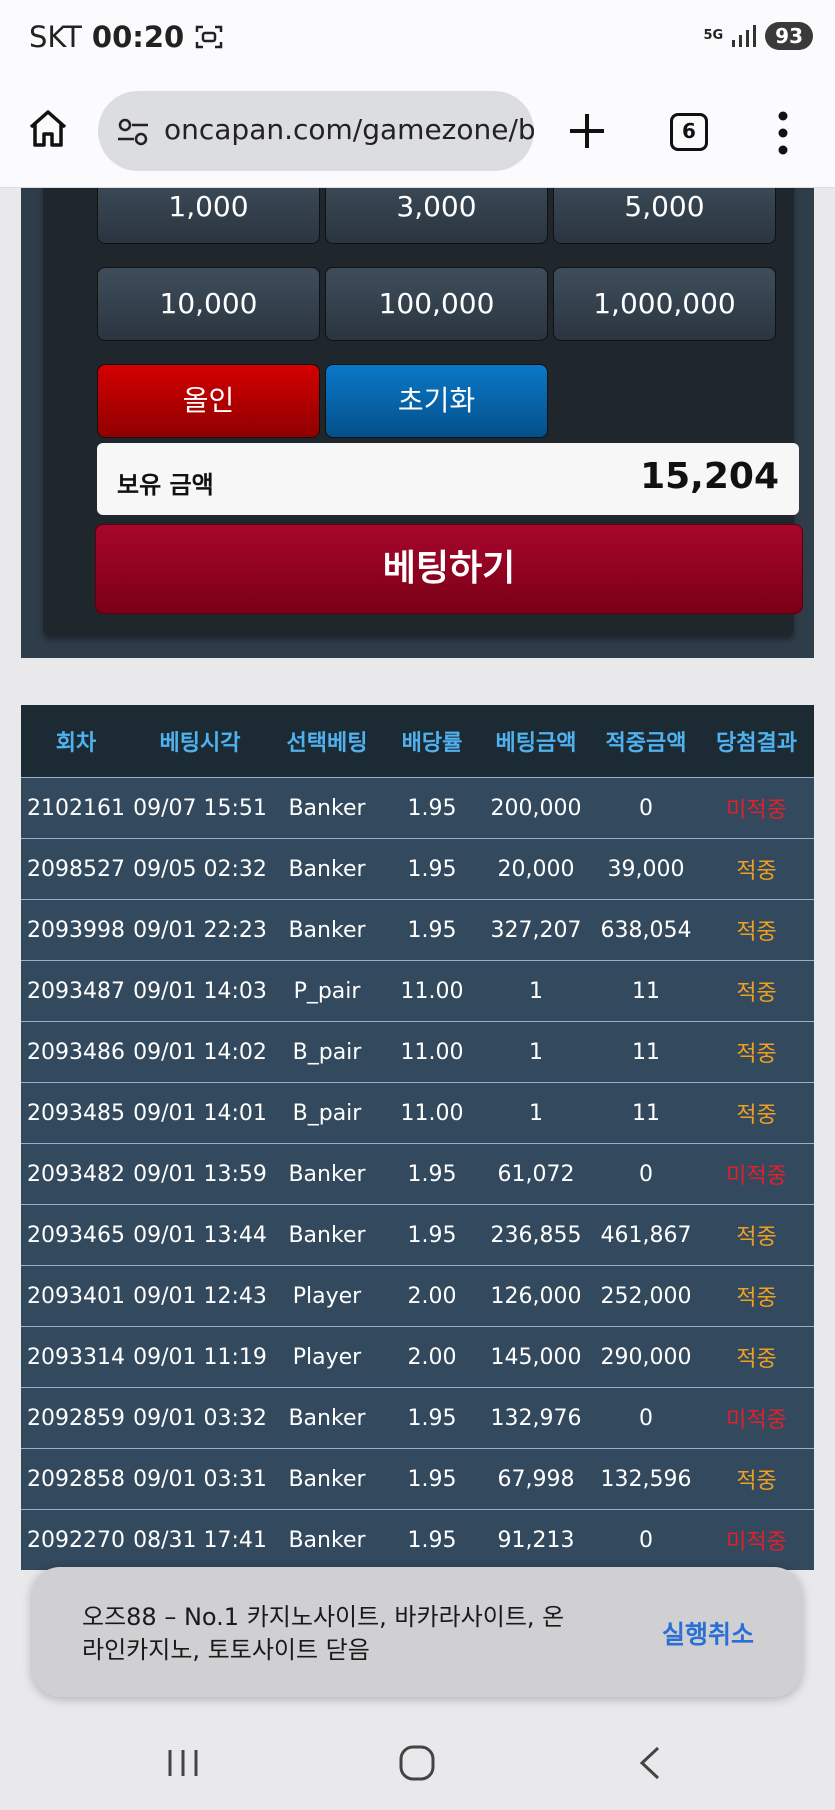  What do you see at coordinates (200, 1357) in the screenshot?
I see `cell-bet-time: 09/01 11:19` at bounding box center [200, 1357].